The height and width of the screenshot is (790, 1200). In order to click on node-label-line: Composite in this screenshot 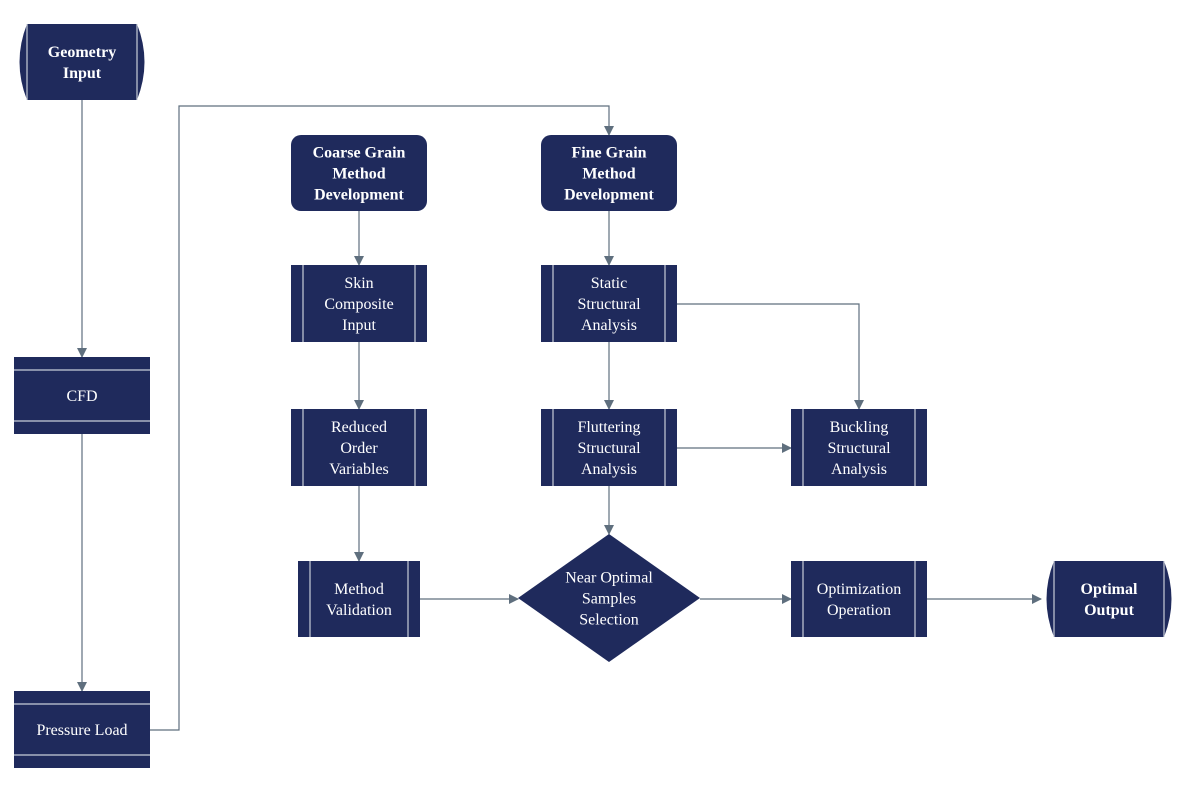, I will do `click(358, 304)`.